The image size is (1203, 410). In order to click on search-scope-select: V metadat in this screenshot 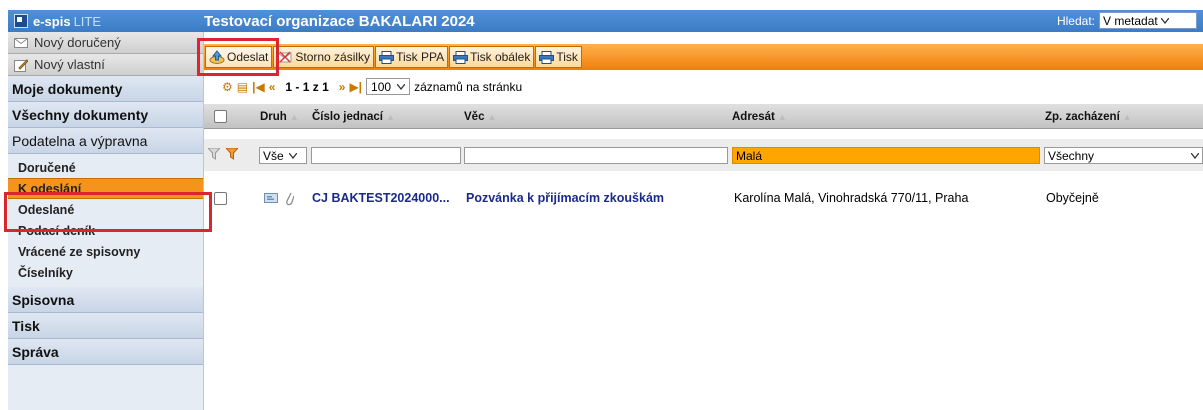, I will do `click(1148, 20)`.